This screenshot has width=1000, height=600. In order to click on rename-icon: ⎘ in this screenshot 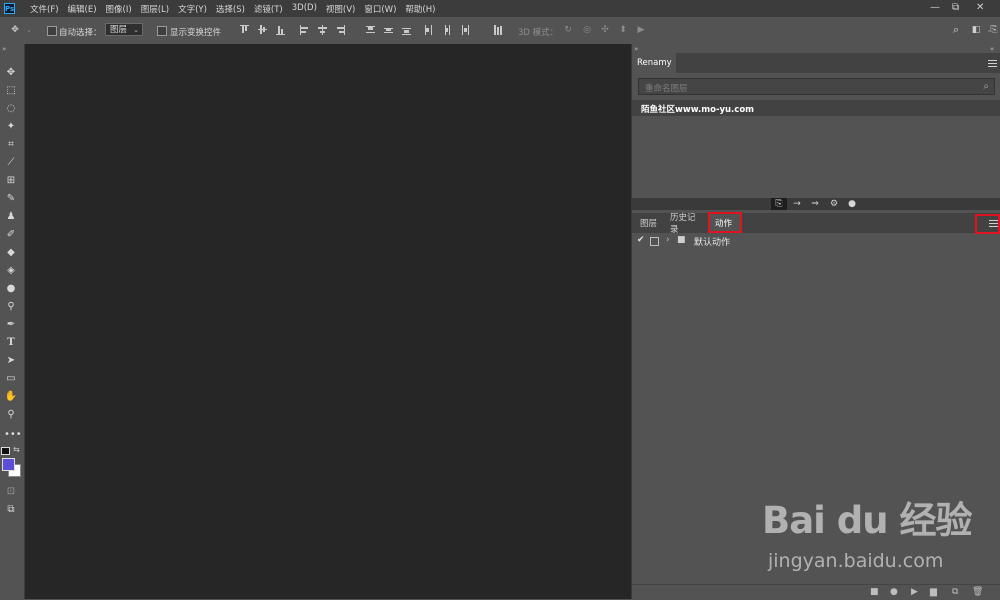, I will do `click(779, 204)`.